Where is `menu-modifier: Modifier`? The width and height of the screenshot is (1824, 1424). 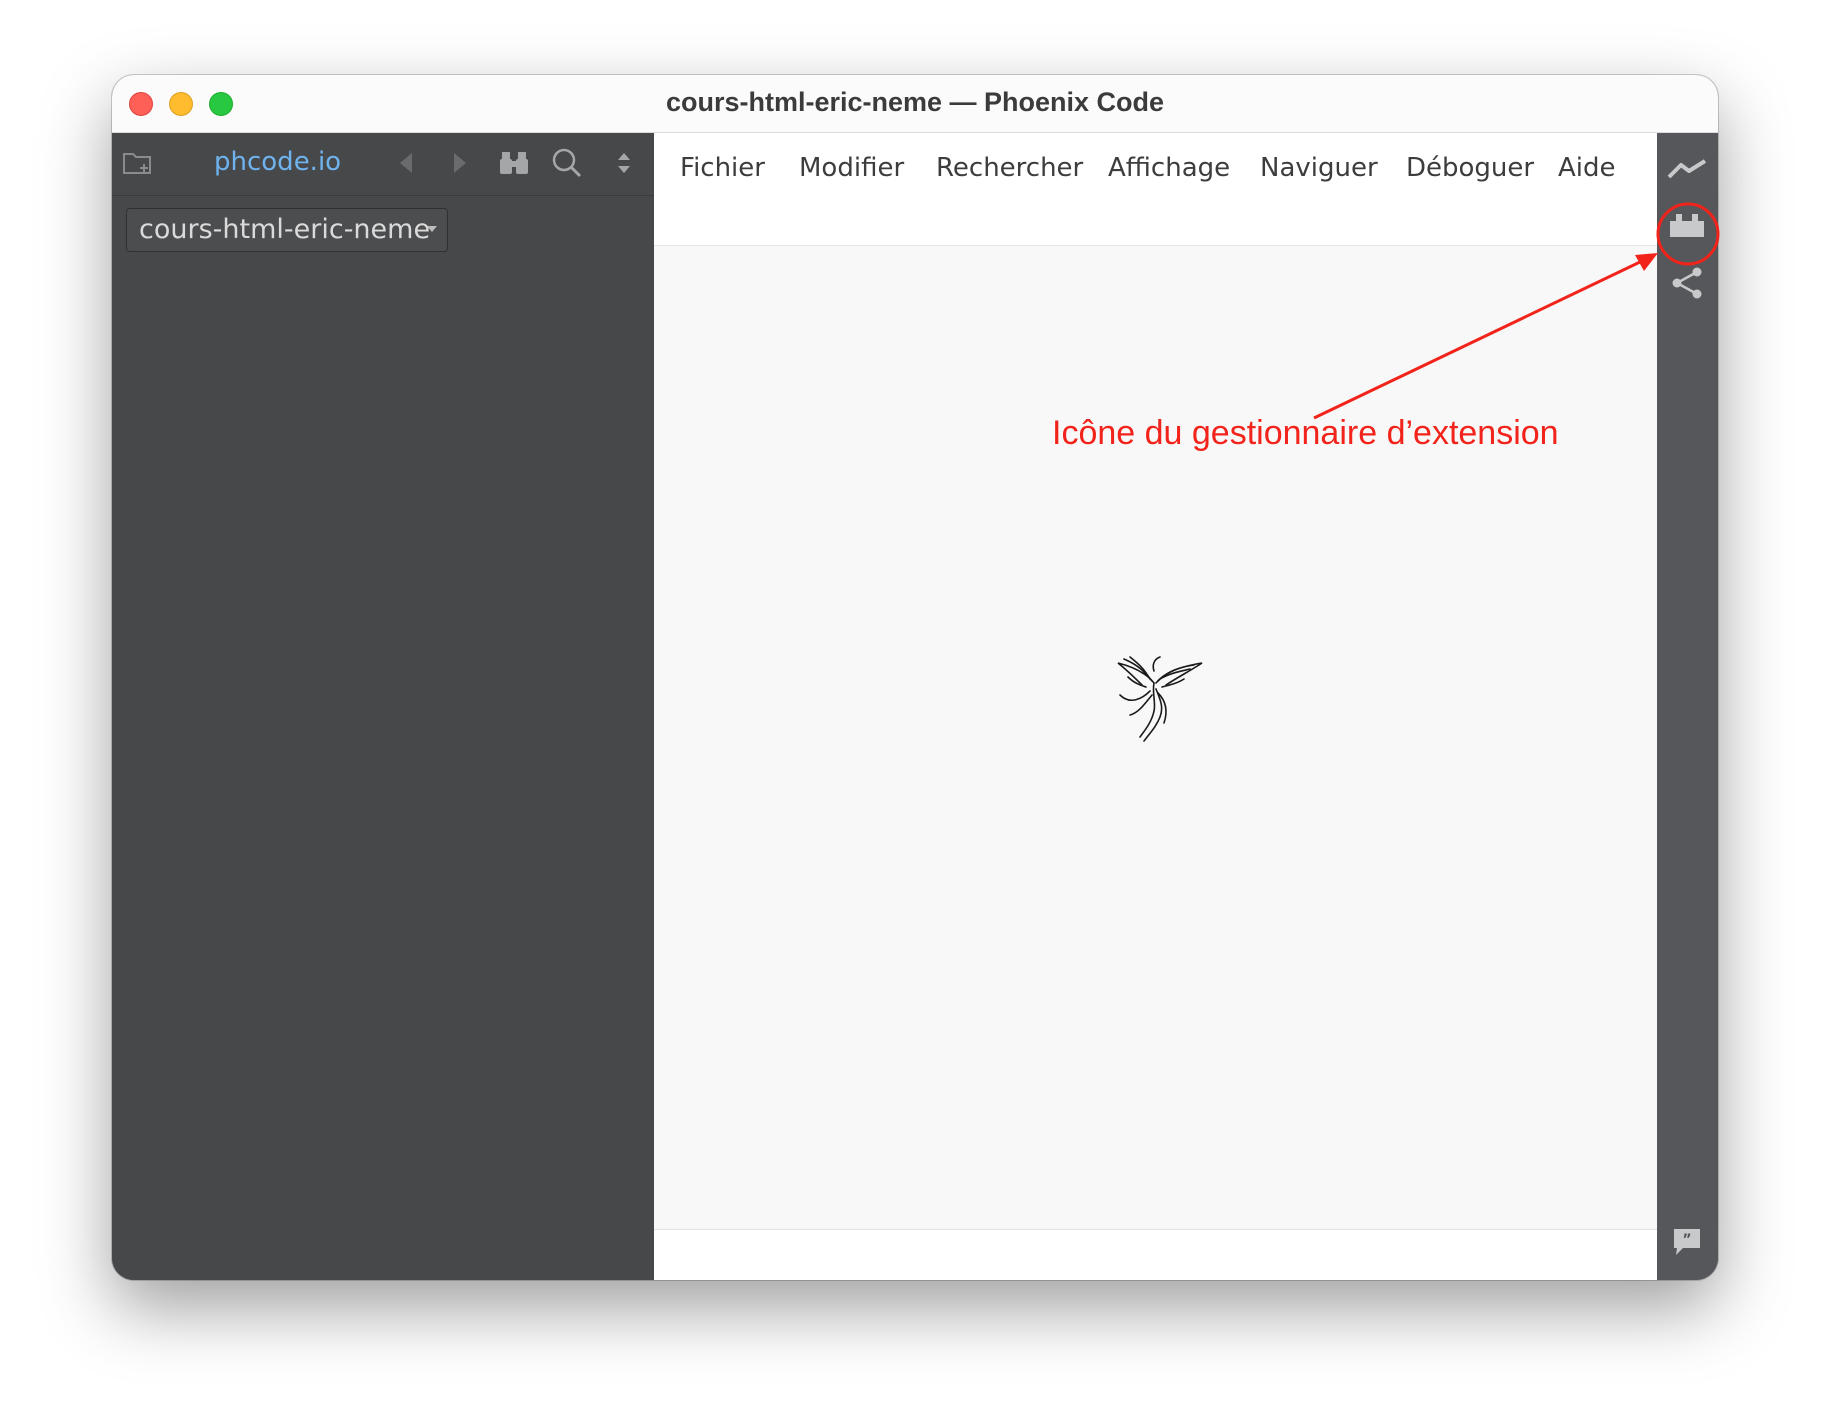
menu-modifier: Modifier is located at coordinates (851, 168).